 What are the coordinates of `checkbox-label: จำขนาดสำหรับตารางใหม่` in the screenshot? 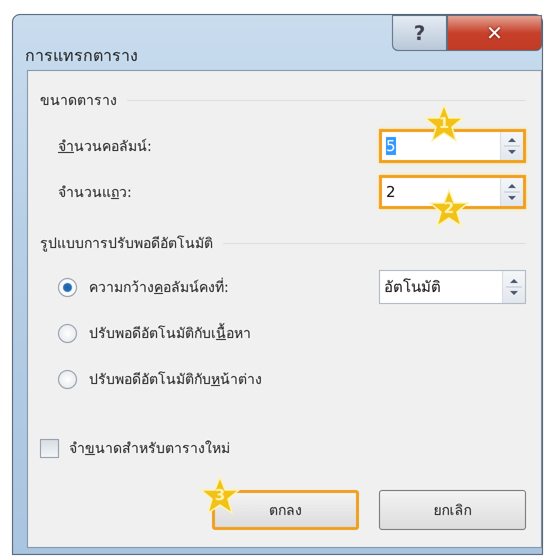 It's located at (149, 449).